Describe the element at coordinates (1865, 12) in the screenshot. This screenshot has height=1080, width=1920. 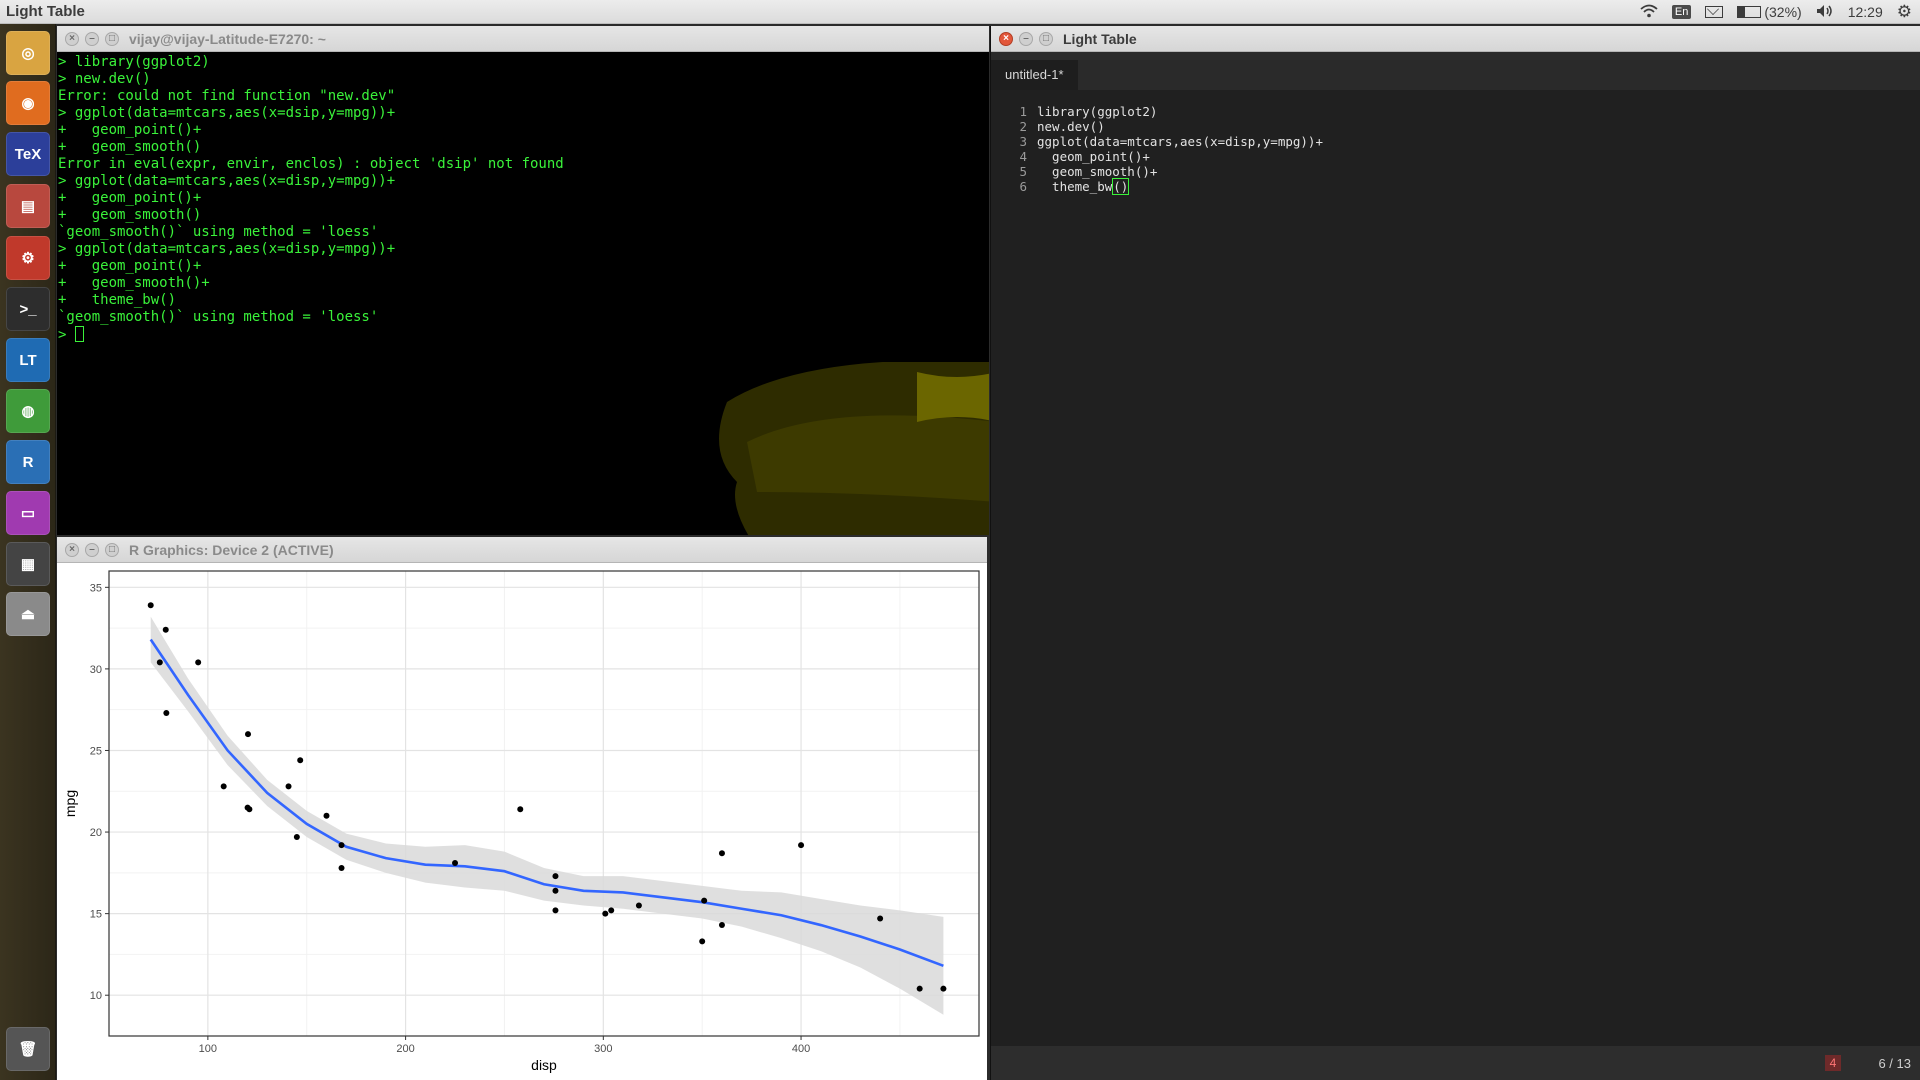
I see `clock: 12:29` at that location.